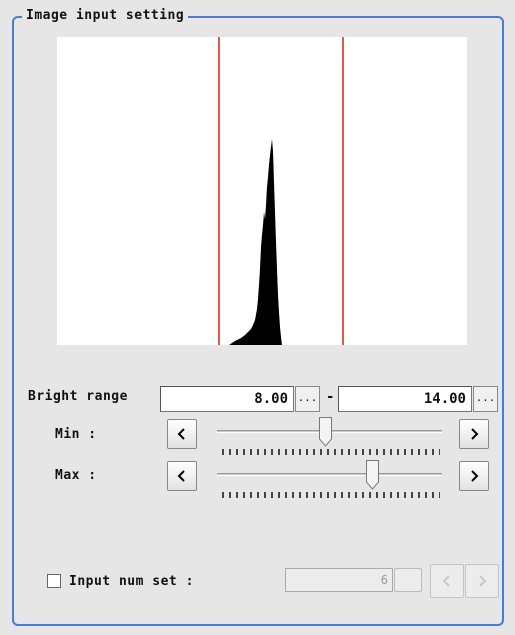 Image resolution: width=515 pixels, height=635 pixels. I want to click on min-increase-button, so click(474, 434).